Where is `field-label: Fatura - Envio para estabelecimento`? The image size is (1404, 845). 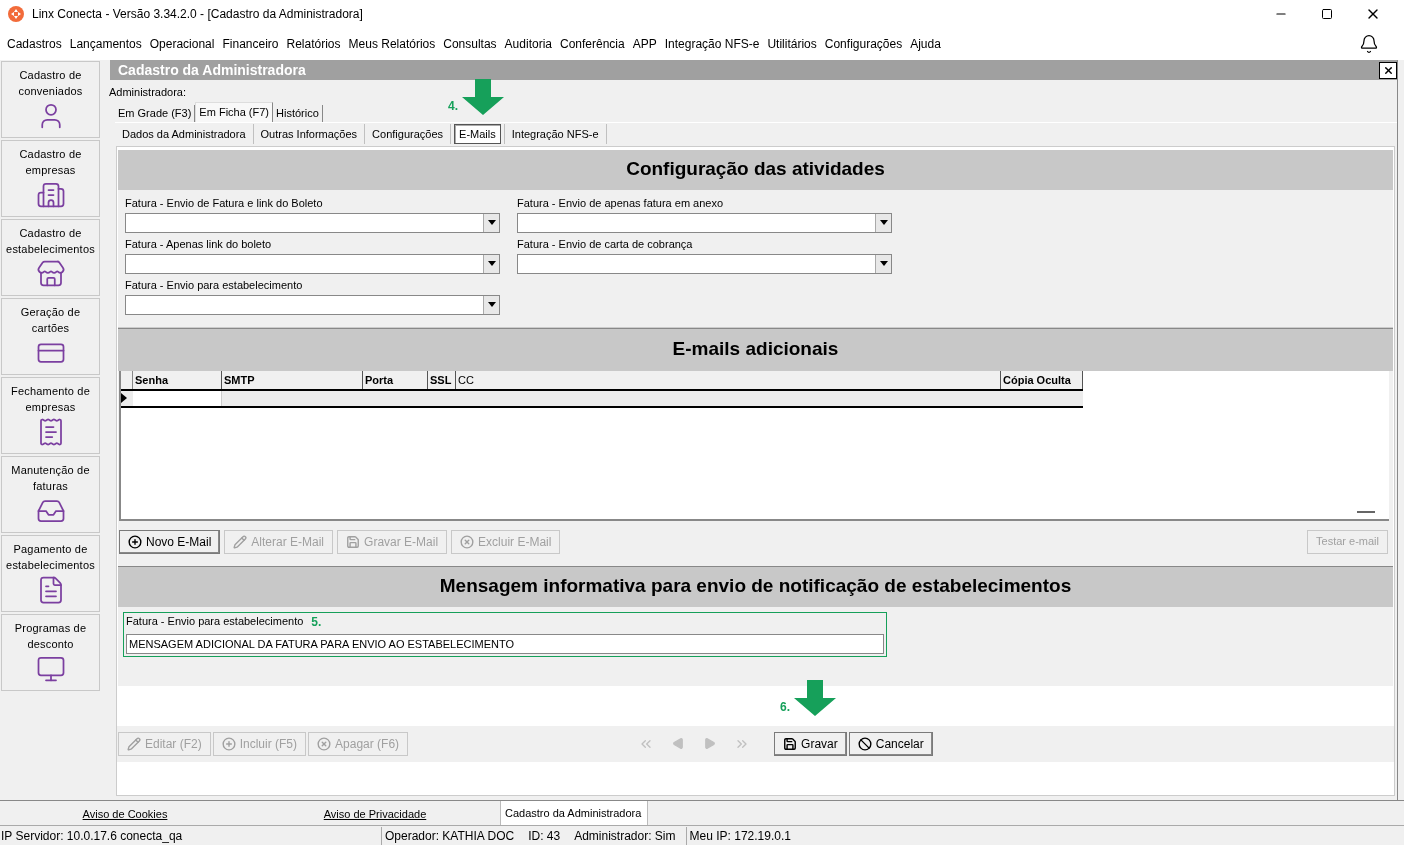
field-label: Fatura - Envio para estabelecimento is located at coordinates (215, 622).